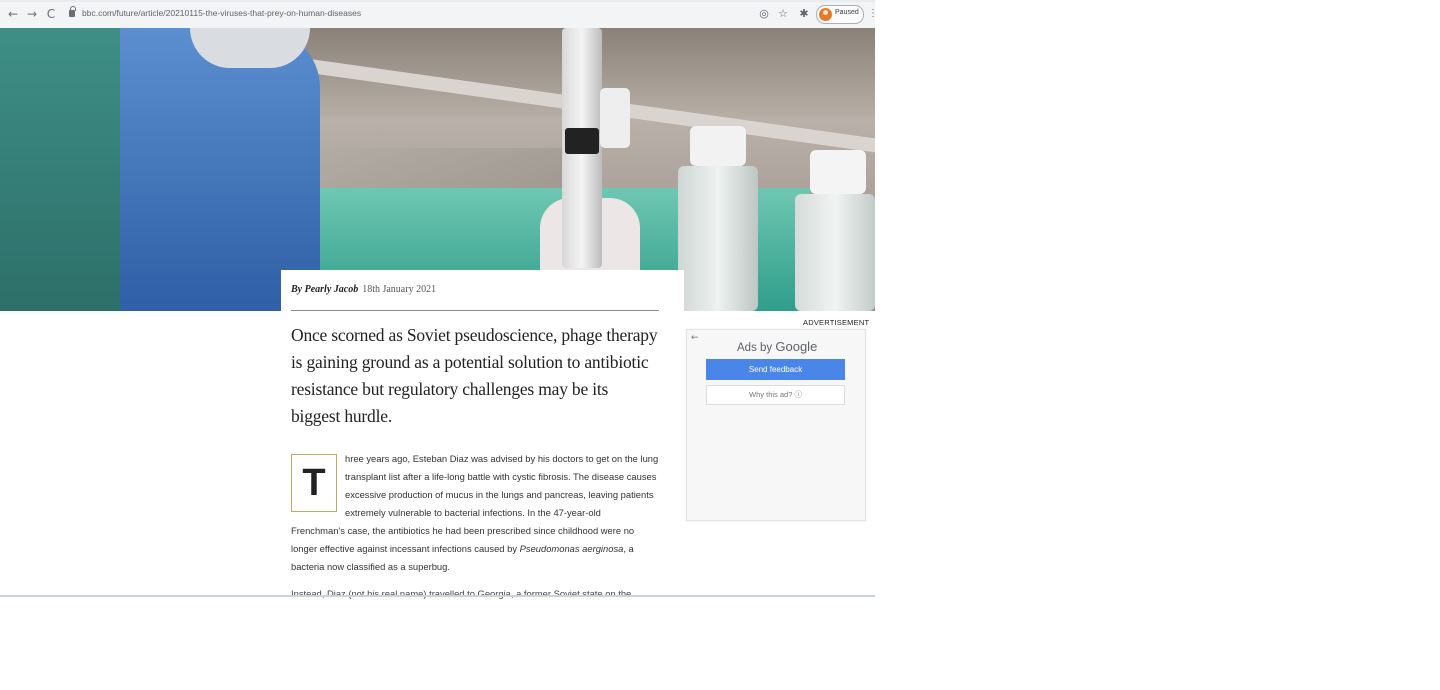  I want to click on why-this-ad-button: Why this ad? ⓘ, so click(775, 395).